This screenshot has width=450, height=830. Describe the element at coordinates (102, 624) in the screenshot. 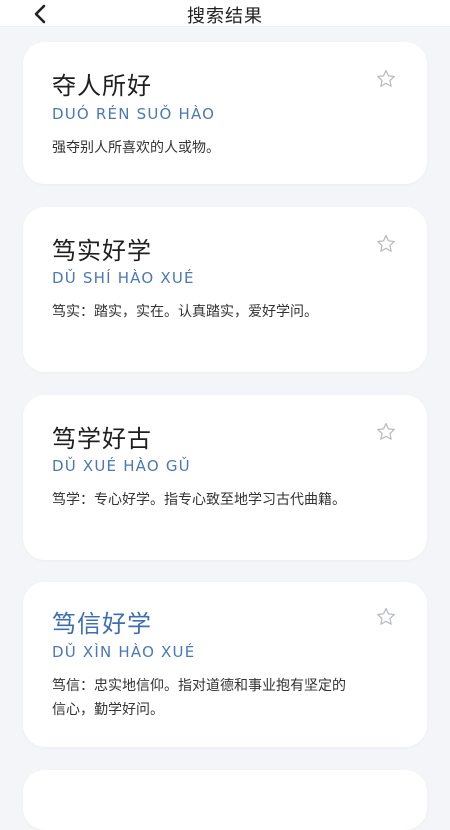

I see `idiom-word: 笃信好学` at that location.